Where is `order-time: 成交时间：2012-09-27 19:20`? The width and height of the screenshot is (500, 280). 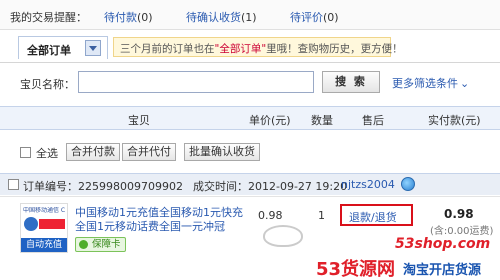 order-time: 成交时间：2012-09-27 19:20 is located at coordinates (270, 186).